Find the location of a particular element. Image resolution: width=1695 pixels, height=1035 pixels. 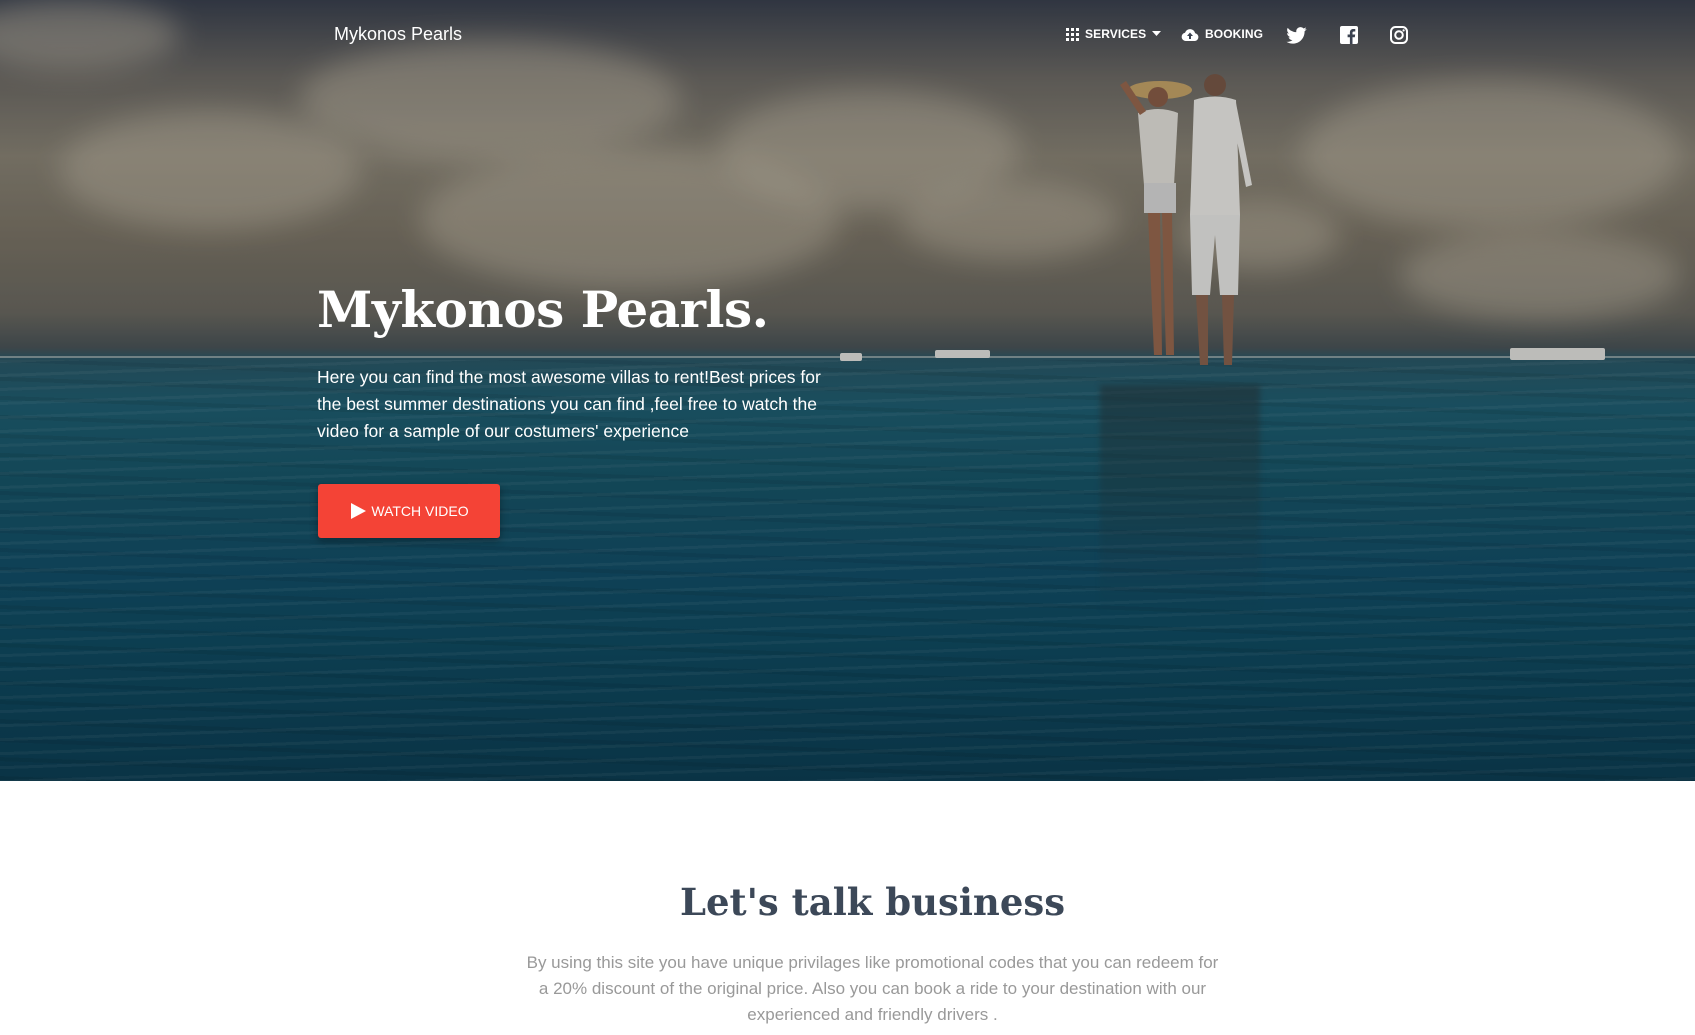

instagram-link is located at coordinates (1399, 35).